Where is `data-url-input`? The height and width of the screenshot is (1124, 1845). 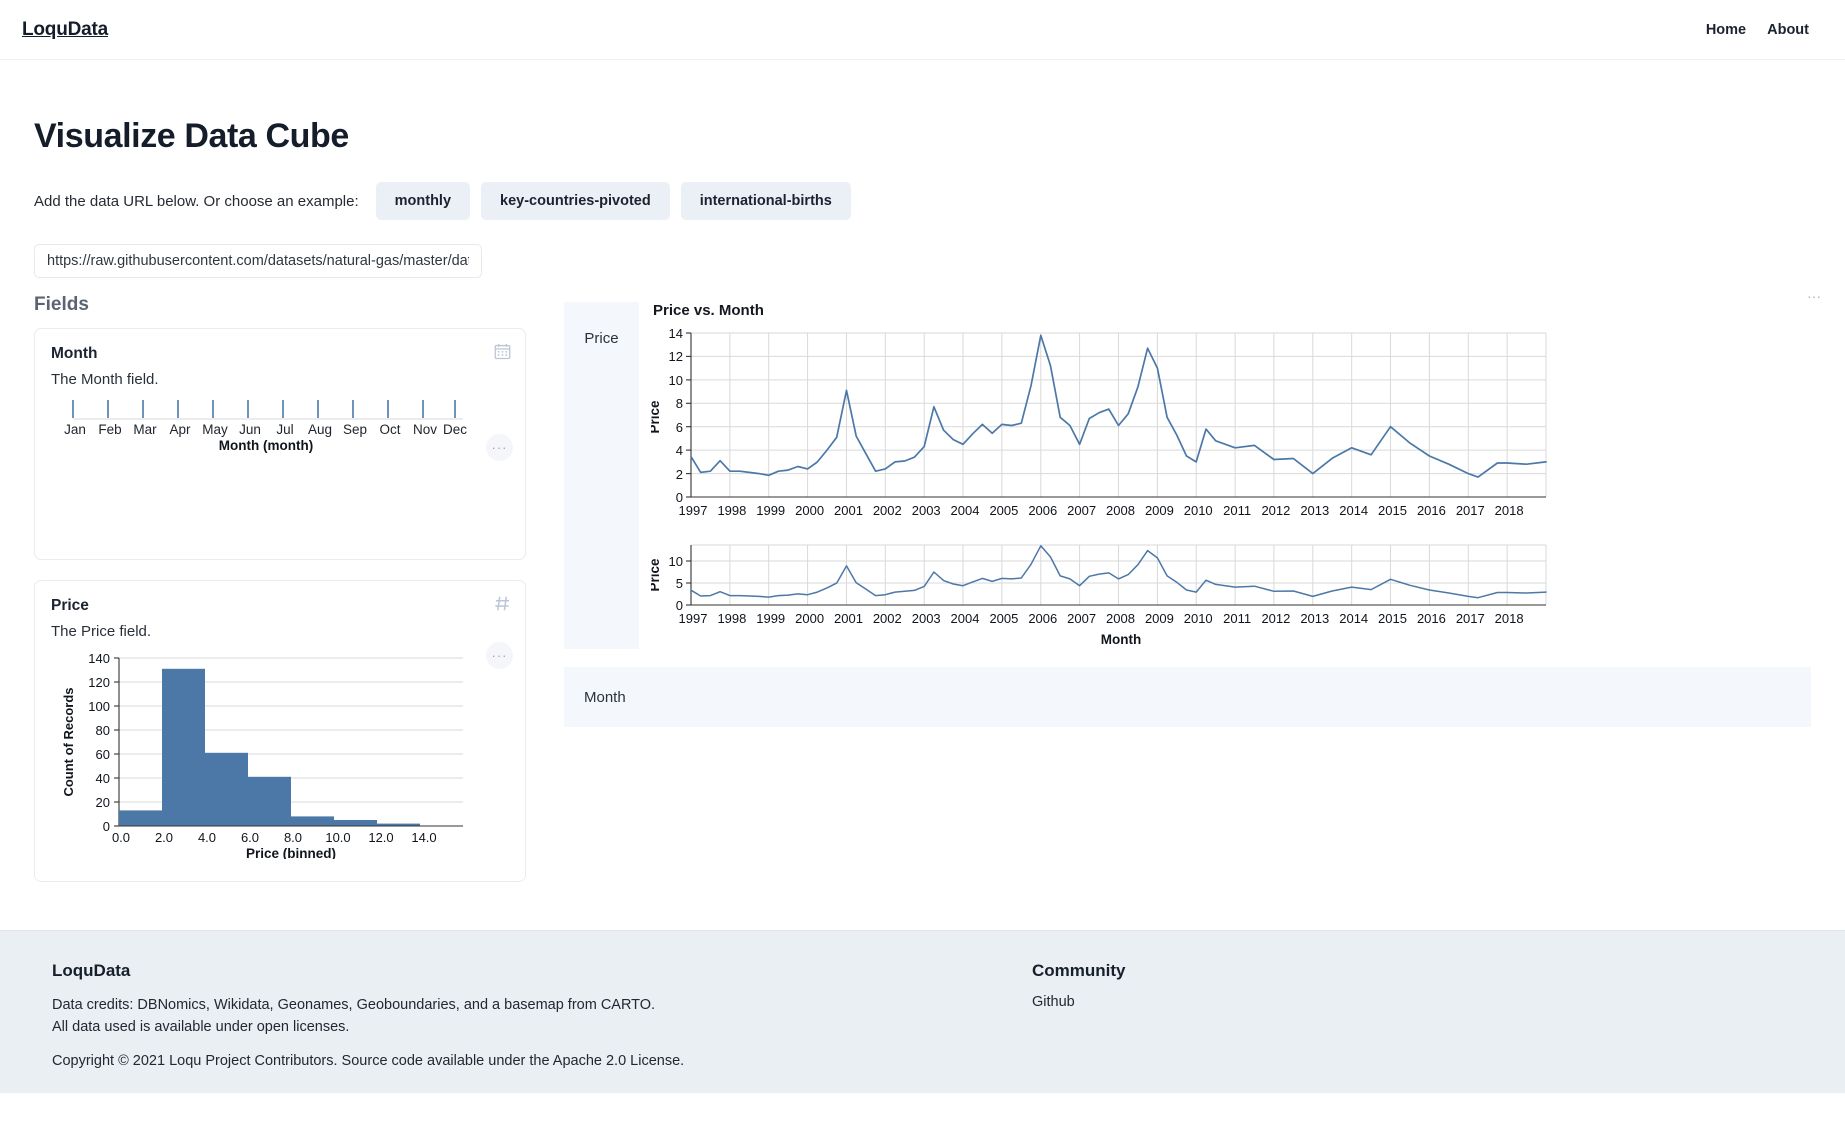
data-url-input is located at coordinates (258, 261).